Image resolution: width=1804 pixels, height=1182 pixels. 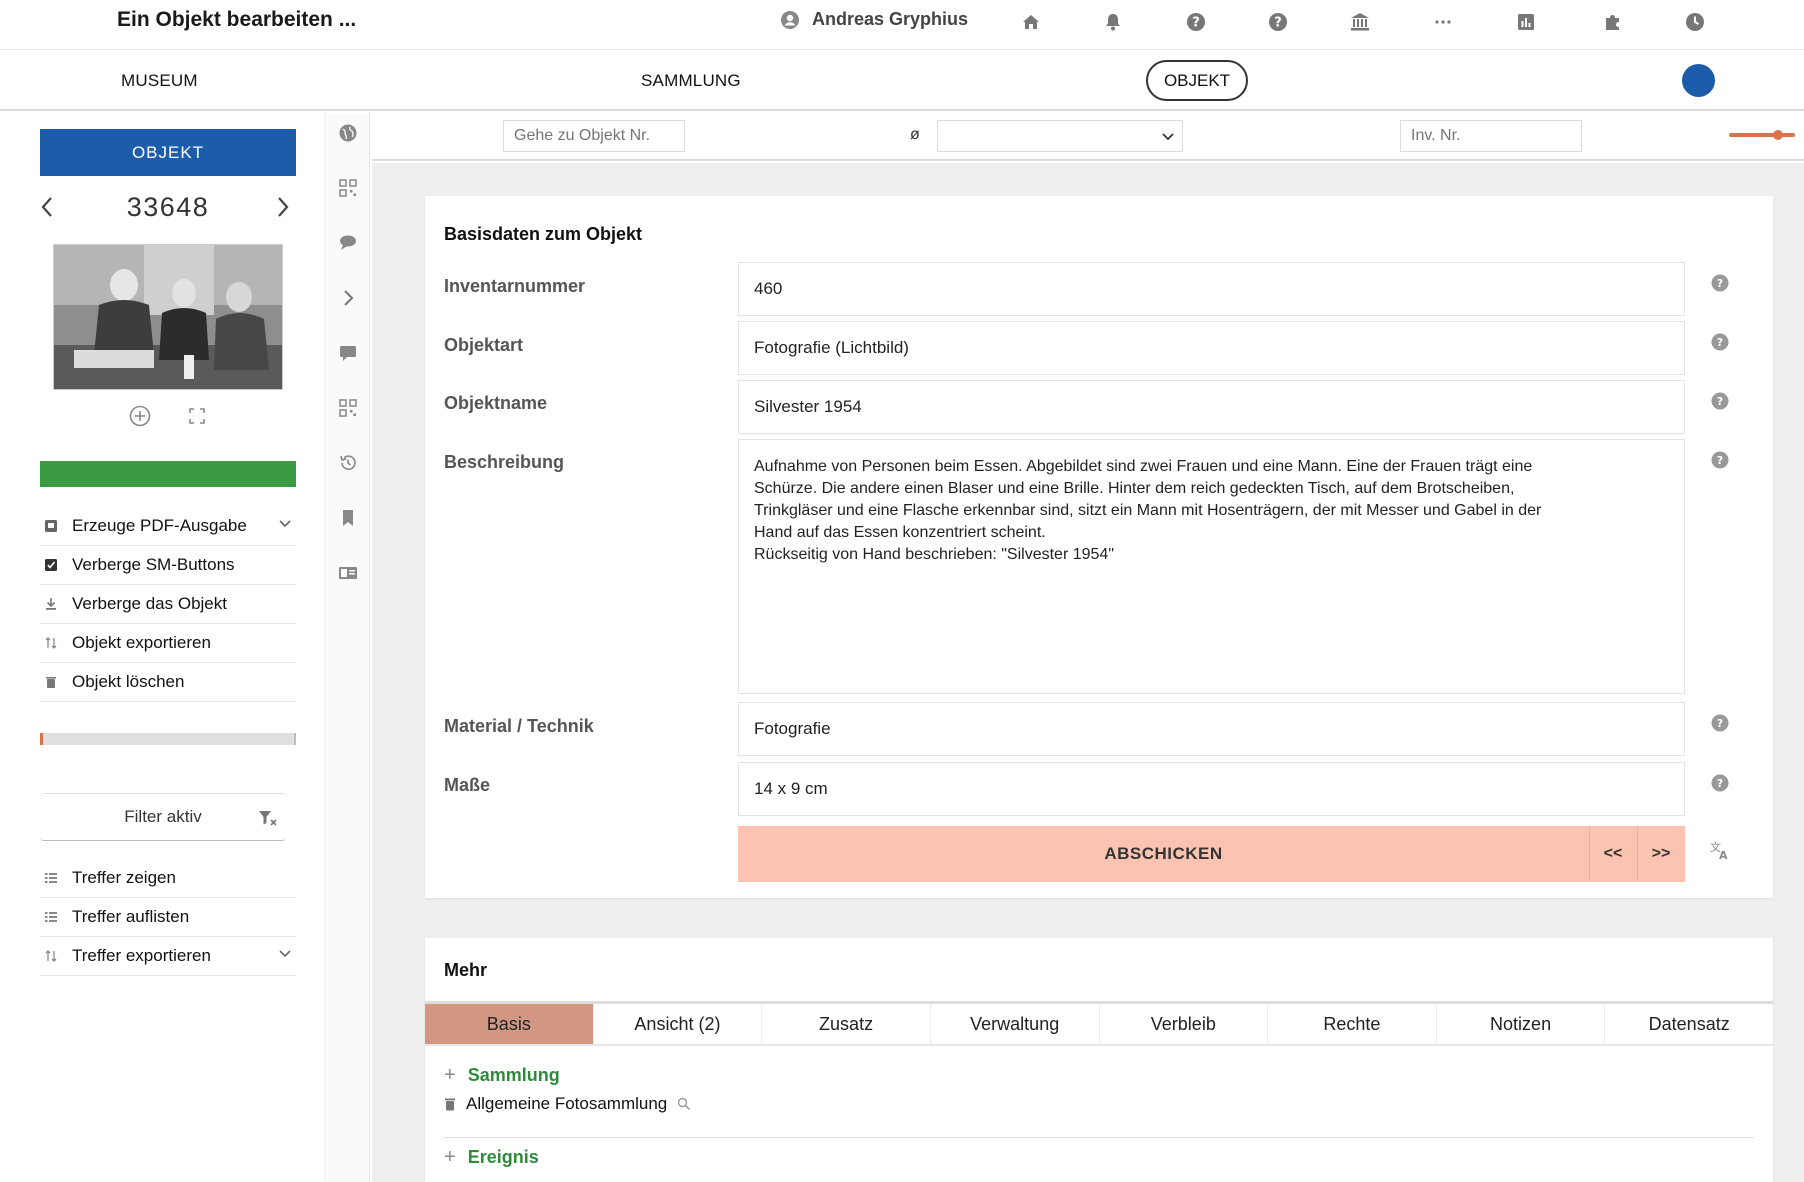 What do you see at coordinates (466, 970) in the screenshot?
I see `card-title: Mehr` at bounding box center [466, 970].